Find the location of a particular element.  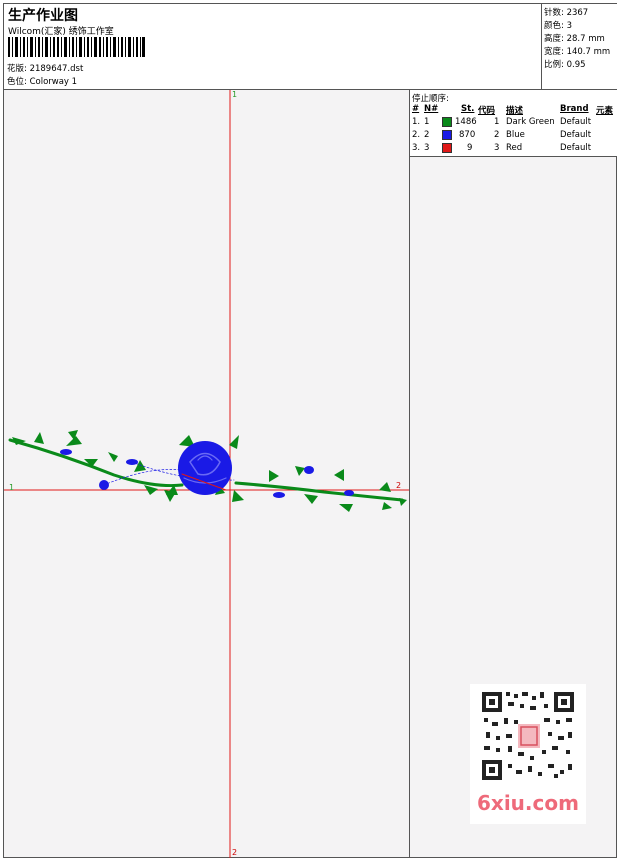

colorway-label: 色位: is located at coordinates (17, 82).